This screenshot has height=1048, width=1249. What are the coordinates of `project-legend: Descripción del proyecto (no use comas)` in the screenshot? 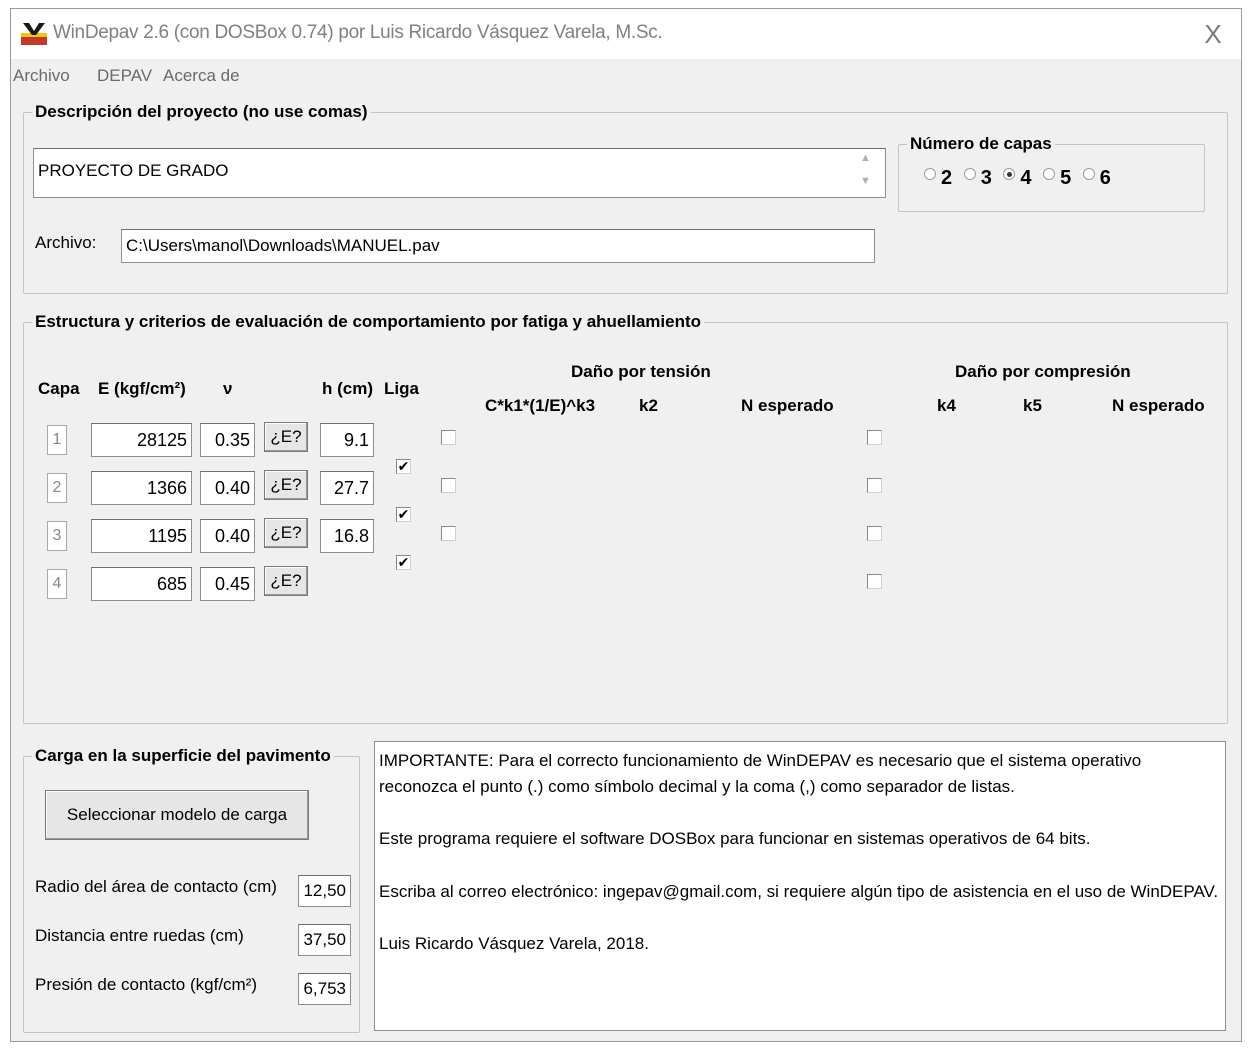 It's located at (201, 111).